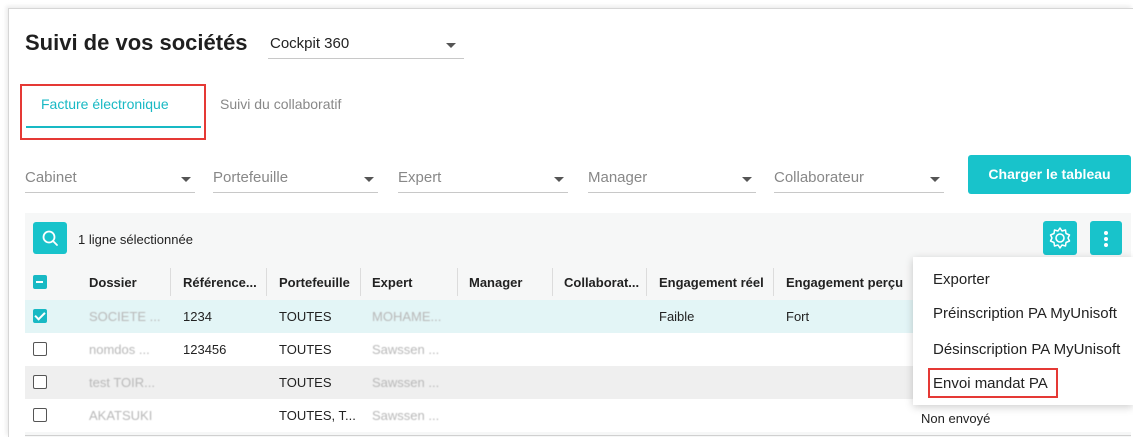 This screenshot has height=437, width=1133. What do you see at coordinates (672, 178) in the screenshot?
I see `filter-manager: Manager` at bounding box center [672, 178].